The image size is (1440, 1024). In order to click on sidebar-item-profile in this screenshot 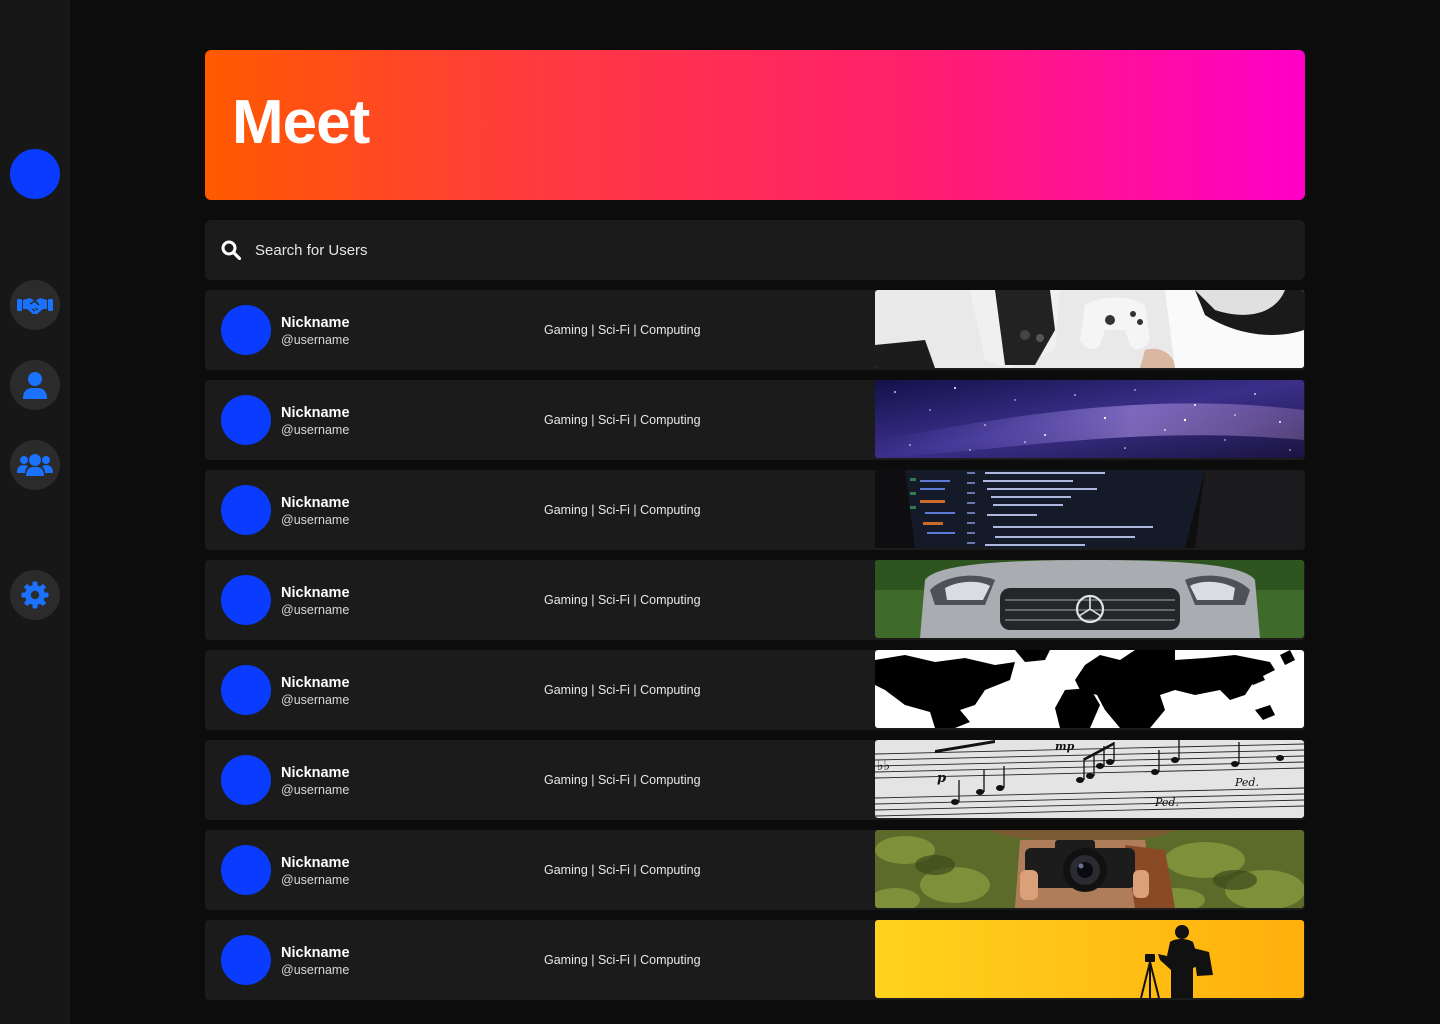, I will do `click(35, 385)`.